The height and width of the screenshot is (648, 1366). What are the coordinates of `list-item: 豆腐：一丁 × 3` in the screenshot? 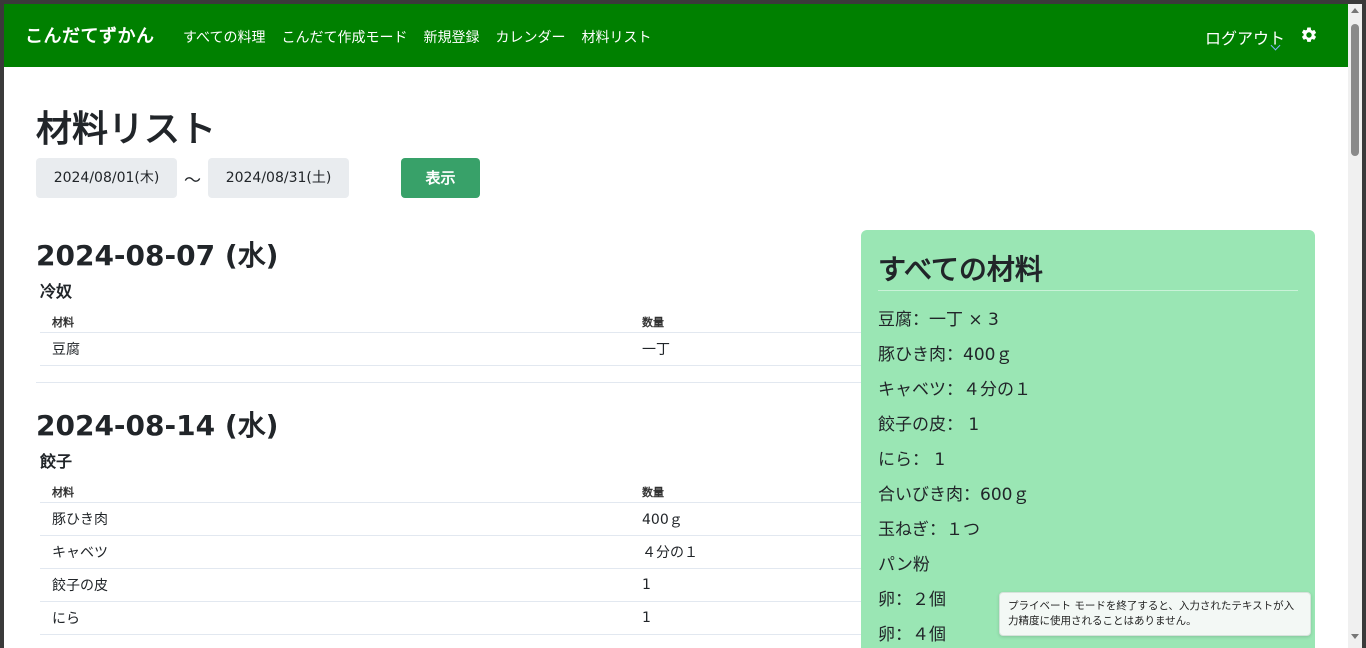 It's located at (938, 320).